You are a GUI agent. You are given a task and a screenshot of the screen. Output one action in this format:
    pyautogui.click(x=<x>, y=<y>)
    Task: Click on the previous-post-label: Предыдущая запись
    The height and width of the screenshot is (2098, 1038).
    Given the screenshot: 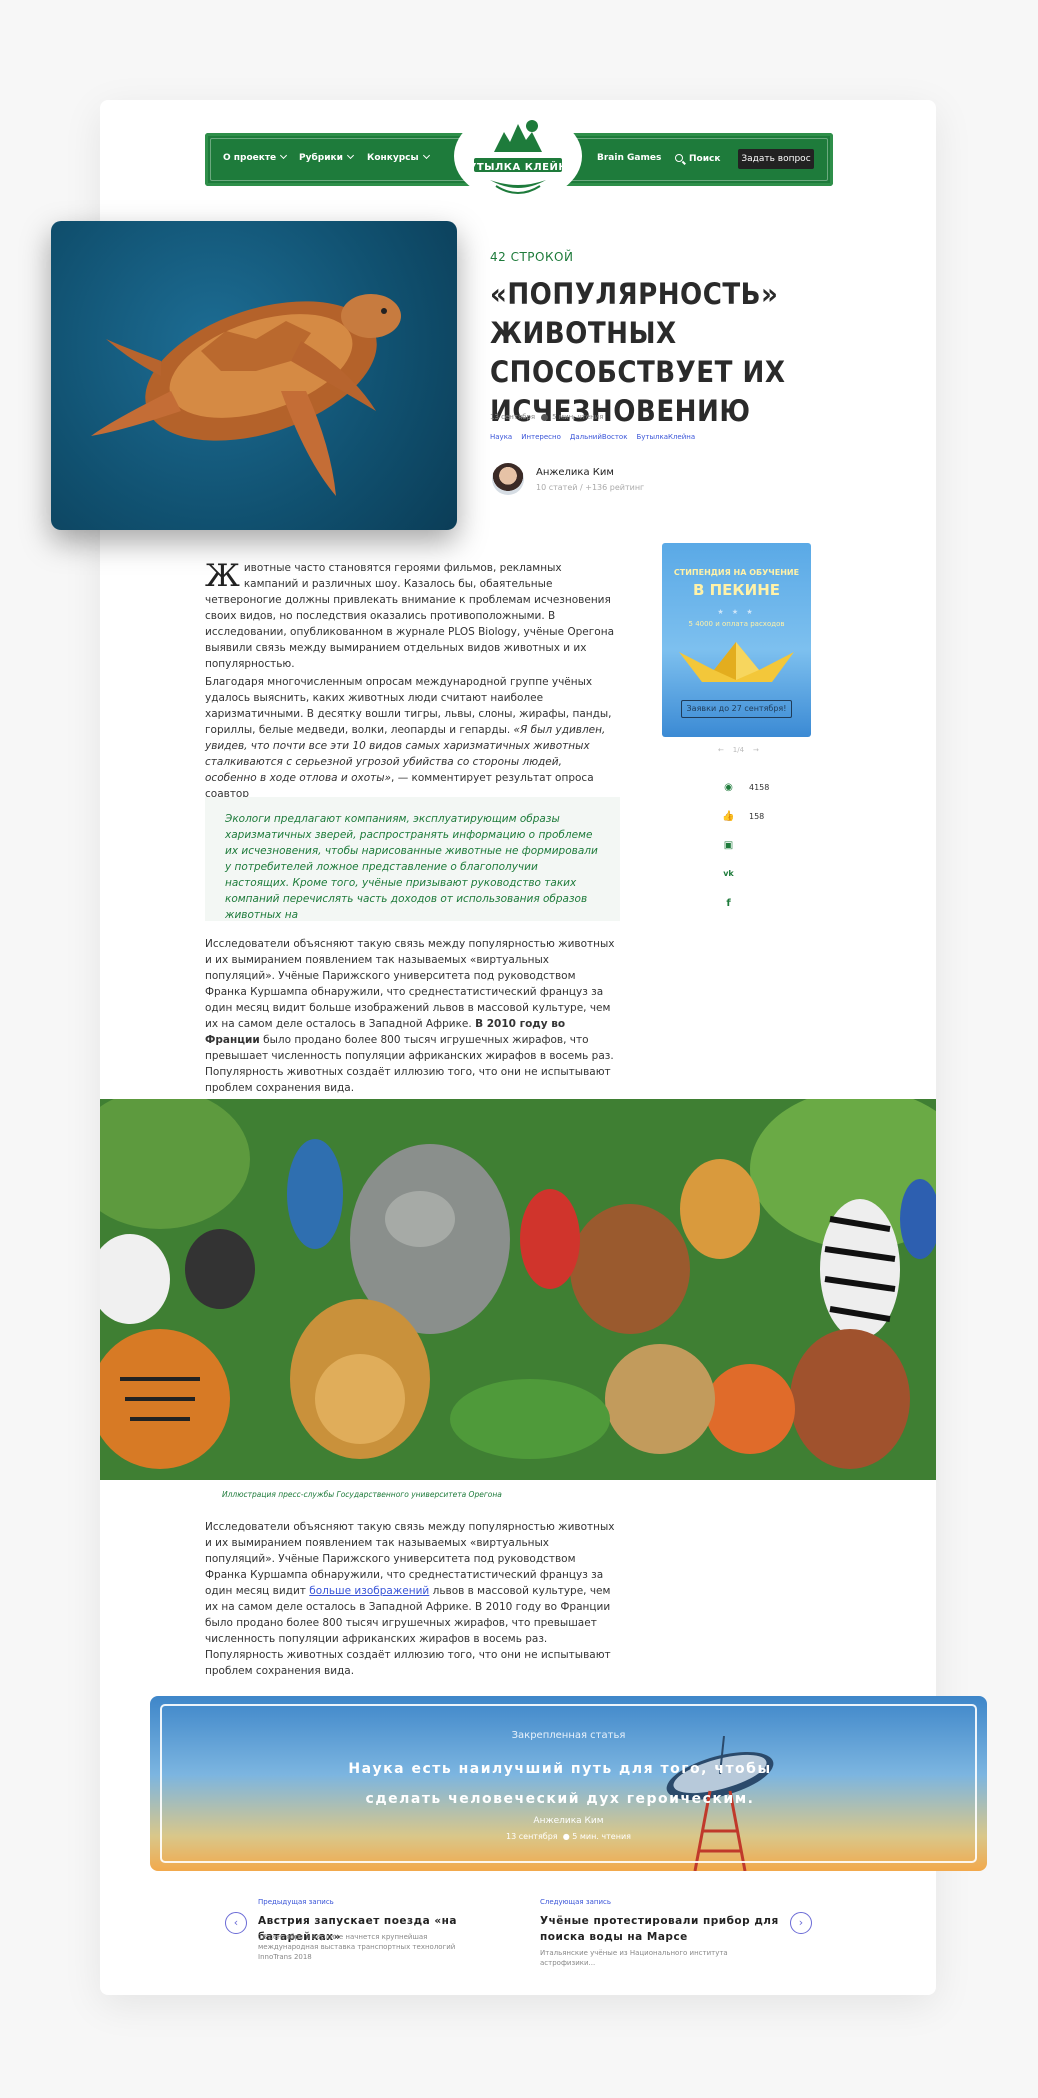 What is the action you would take?
    pyautogui.click(x=296, y=1902)
    